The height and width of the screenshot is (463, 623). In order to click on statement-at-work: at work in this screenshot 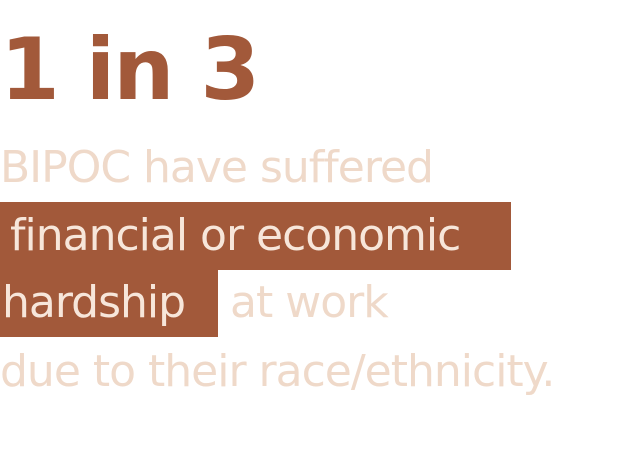, I will do `click(309, 302)`.